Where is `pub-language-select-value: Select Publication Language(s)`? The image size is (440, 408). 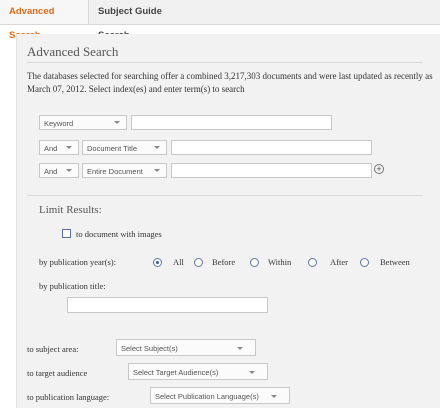 pub-language-select-value: Select Publication Language(s) is located at coordinates (207, 396).